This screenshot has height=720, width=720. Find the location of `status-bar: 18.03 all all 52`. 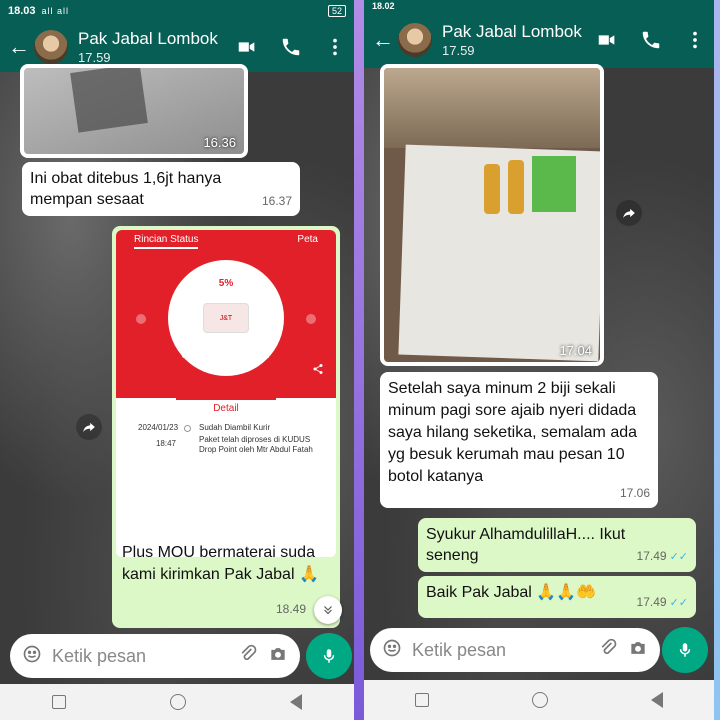

status-bar: 18.03 all all 52 is located at coordinates (177, 11).